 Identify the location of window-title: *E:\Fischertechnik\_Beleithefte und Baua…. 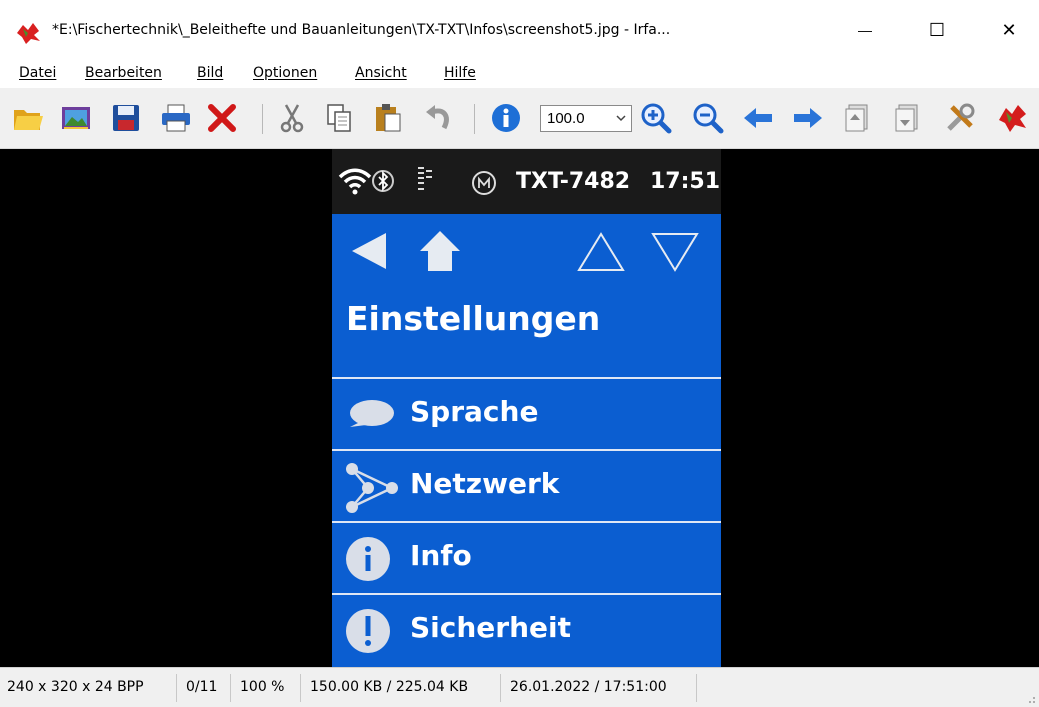
(361, 30).